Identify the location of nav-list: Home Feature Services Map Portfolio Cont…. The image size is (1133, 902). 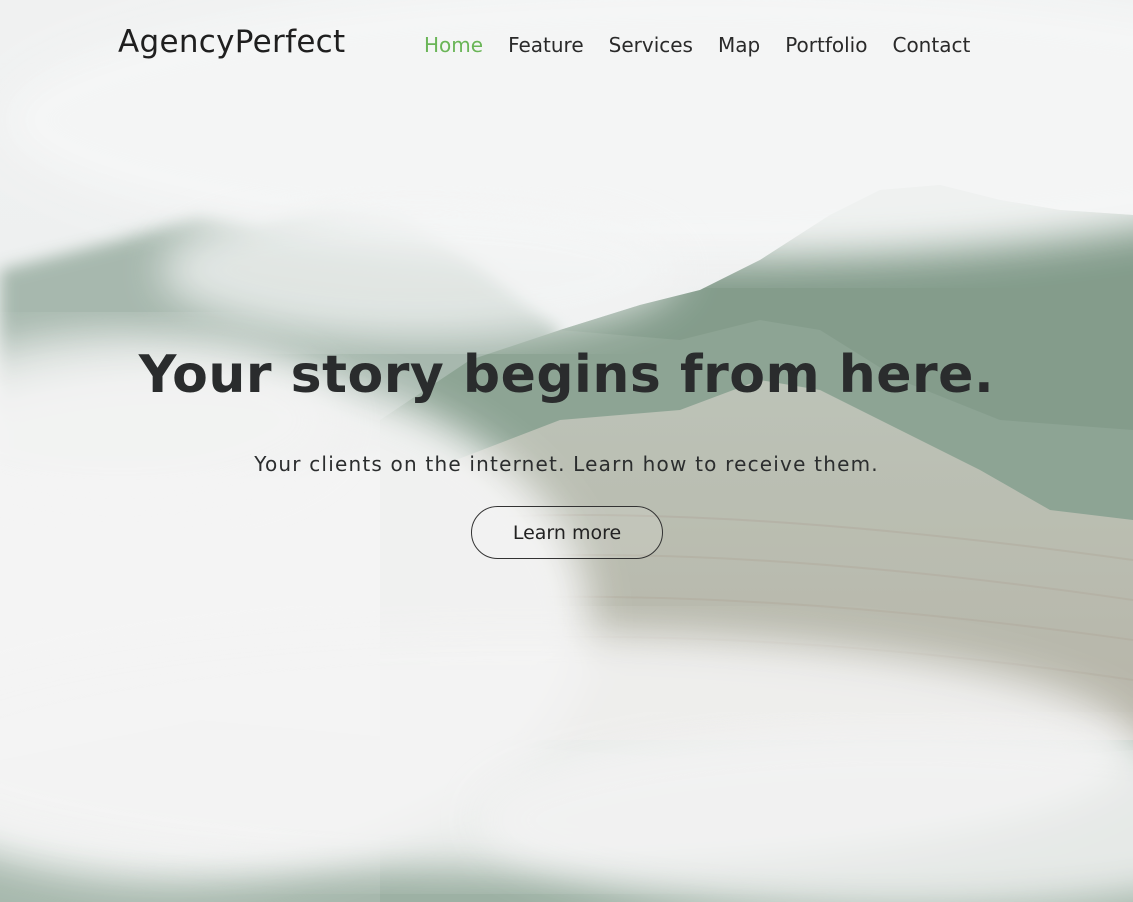
(709, 45).